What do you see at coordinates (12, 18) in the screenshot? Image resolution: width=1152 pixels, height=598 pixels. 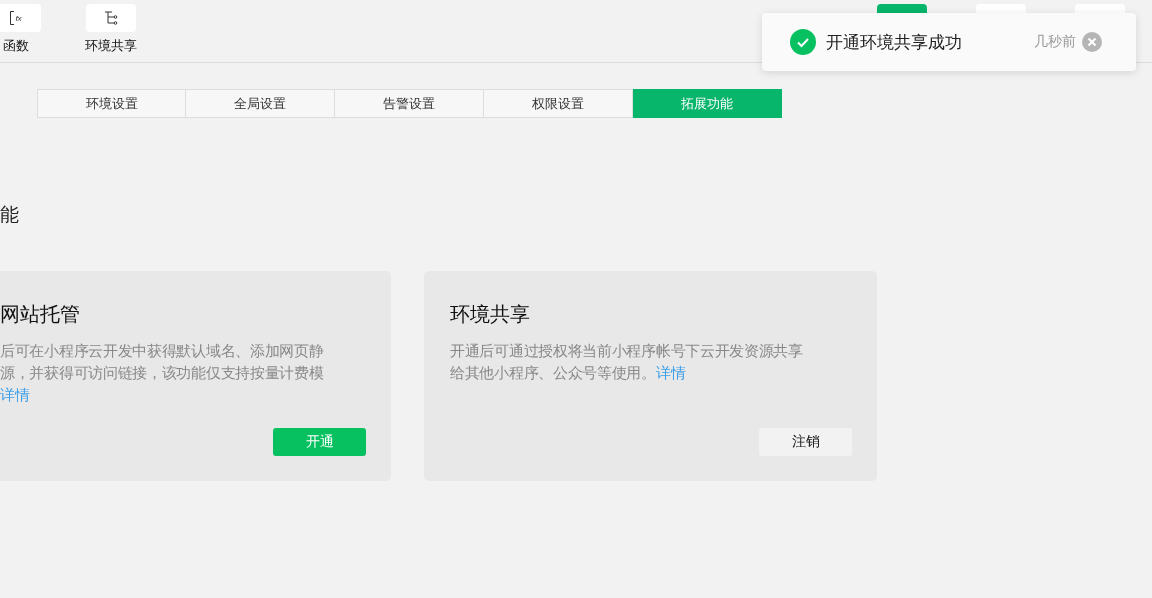 I see `bracket-icon` at bounding box center [12, 18].